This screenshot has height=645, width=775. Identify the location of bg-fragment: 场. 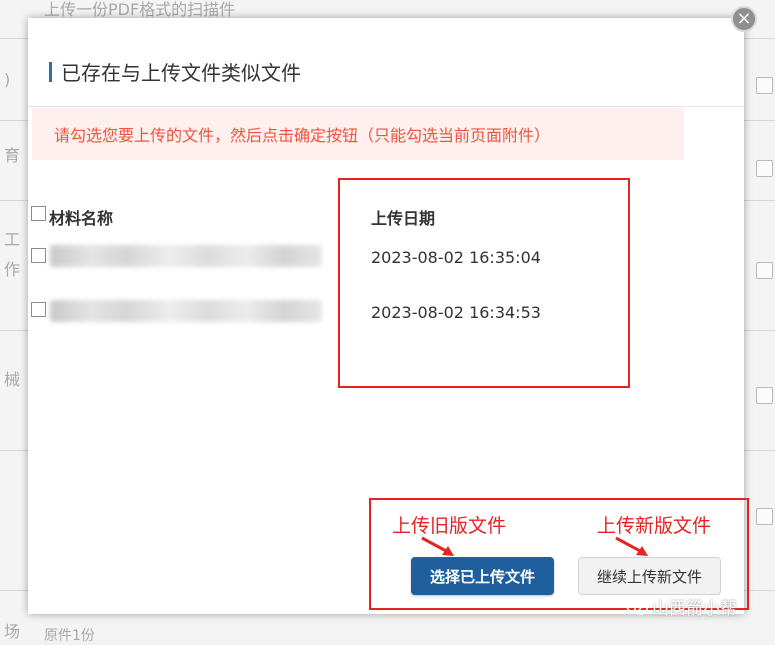
(12, 631).